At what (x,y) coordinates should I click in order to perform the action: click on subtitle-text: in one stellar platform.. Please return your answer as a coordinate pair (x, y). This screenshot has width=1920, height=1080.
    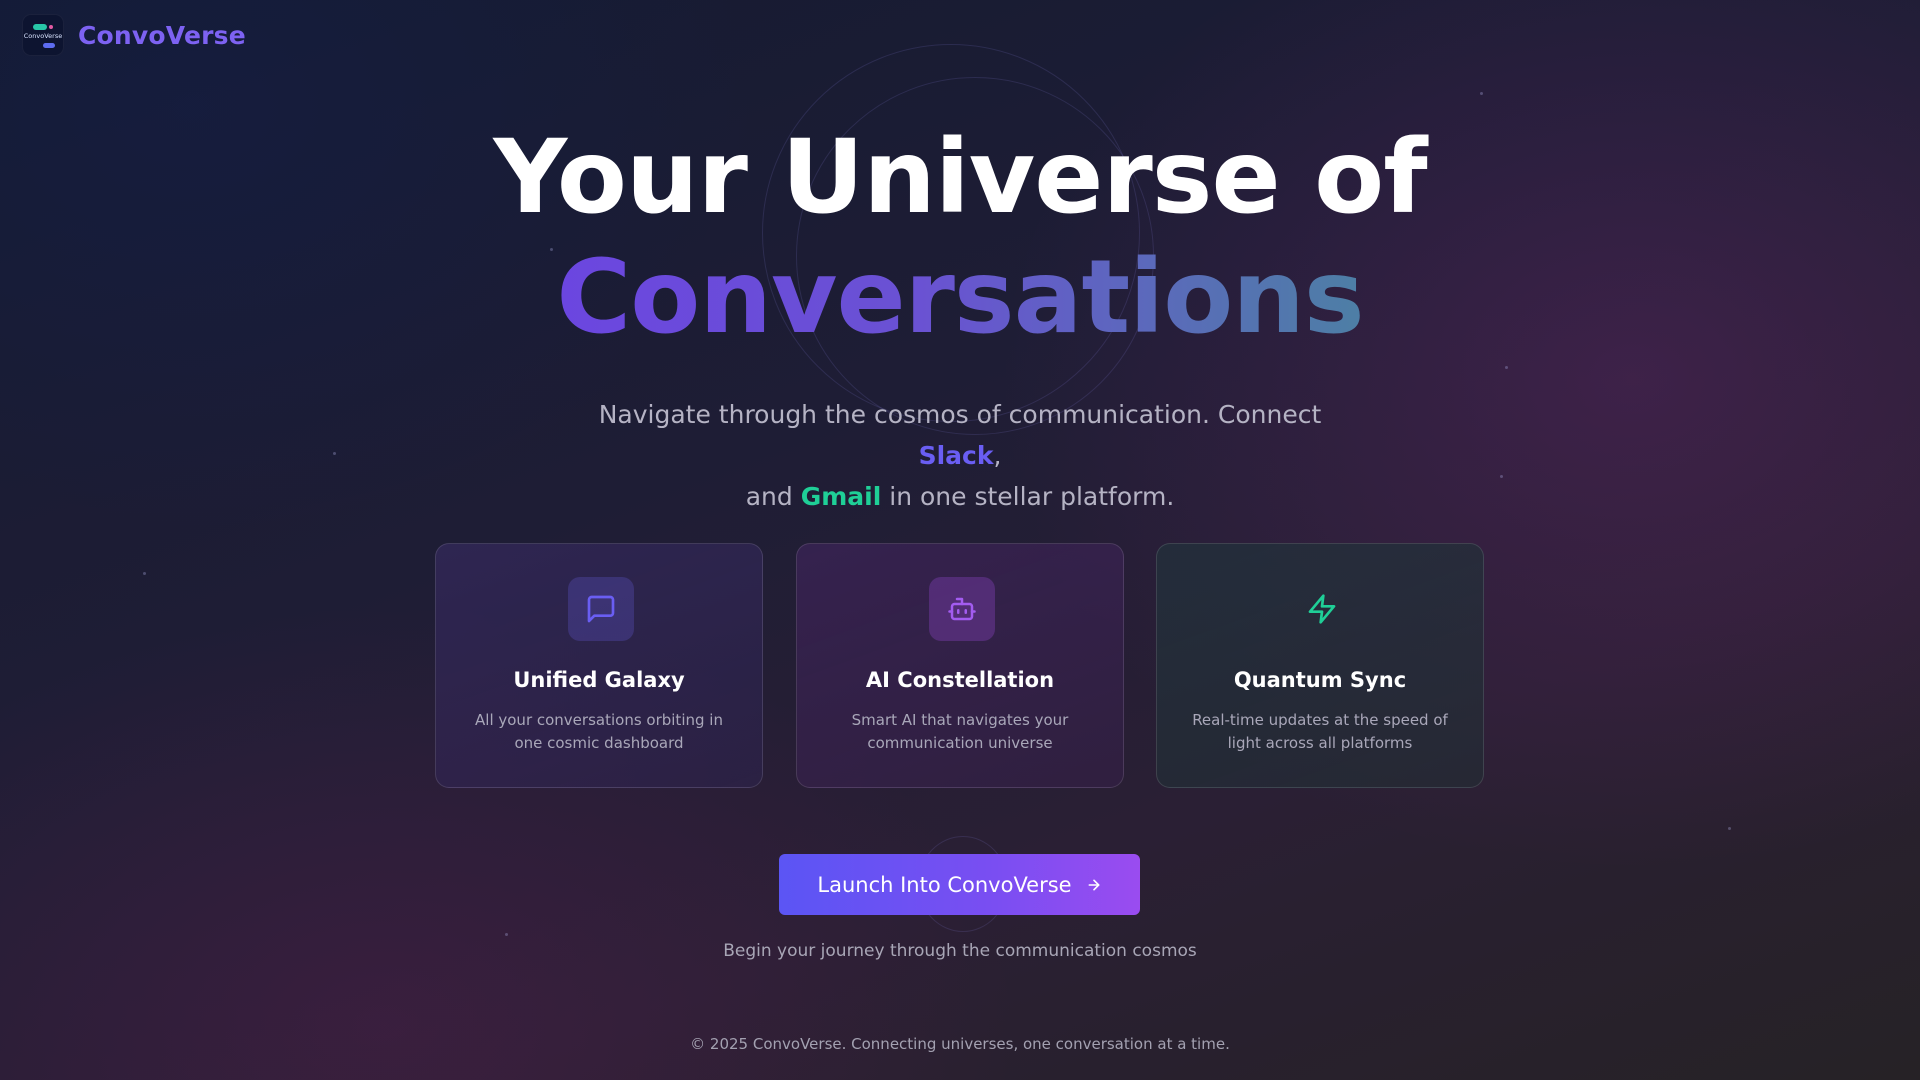
    Looking at the image, I should click on (1028, 496).